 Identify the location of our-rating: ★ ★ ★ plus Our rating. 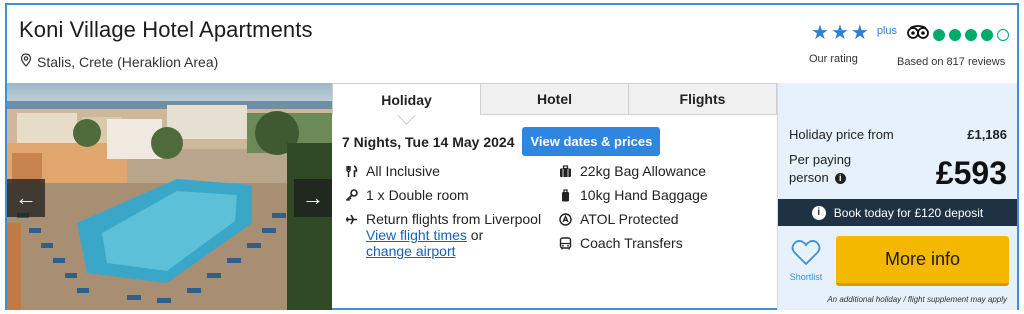
(852, 44).